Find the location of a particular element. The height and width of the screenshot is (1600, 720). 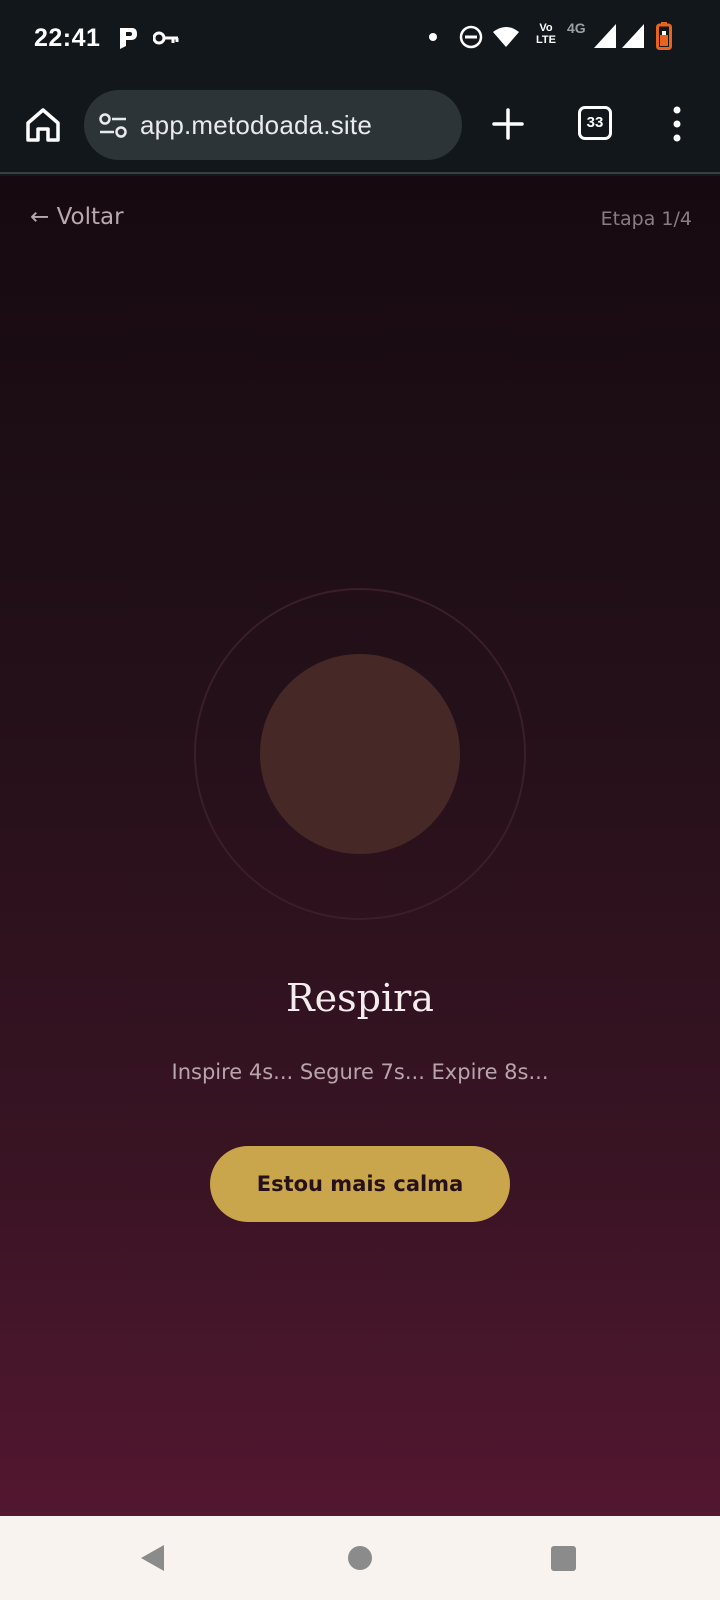

page-title: Respira is located at coordinates (360, 998).